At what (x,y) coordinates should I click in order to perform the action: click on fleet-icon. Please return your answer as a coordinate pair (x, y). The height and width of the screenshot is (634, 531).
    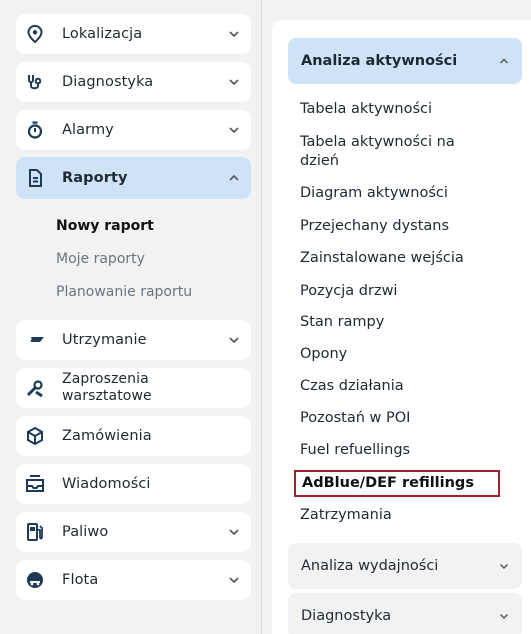
    Looking at the image, I should click on (35, 580).